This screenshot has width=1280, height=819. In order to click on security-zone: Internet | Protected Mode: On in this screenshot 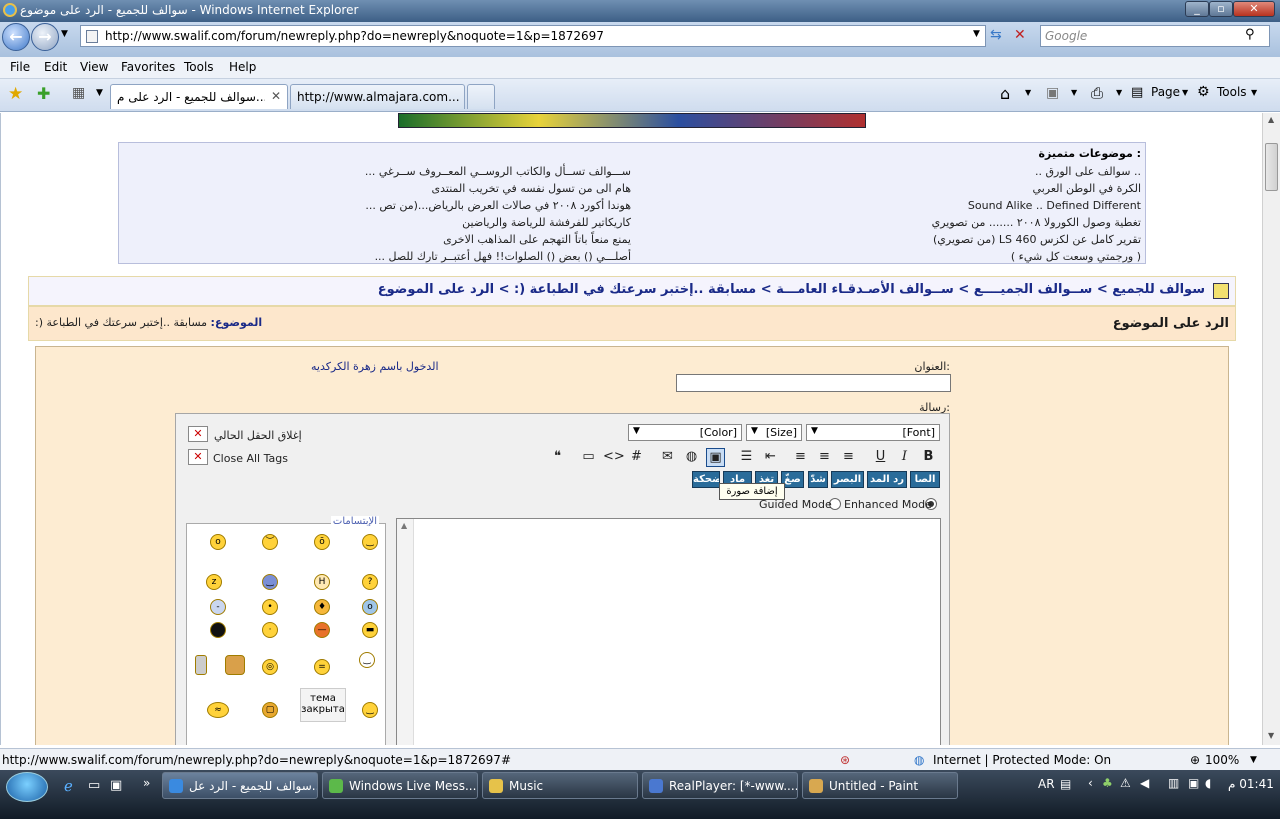, I will do `click(1022, 760)`.